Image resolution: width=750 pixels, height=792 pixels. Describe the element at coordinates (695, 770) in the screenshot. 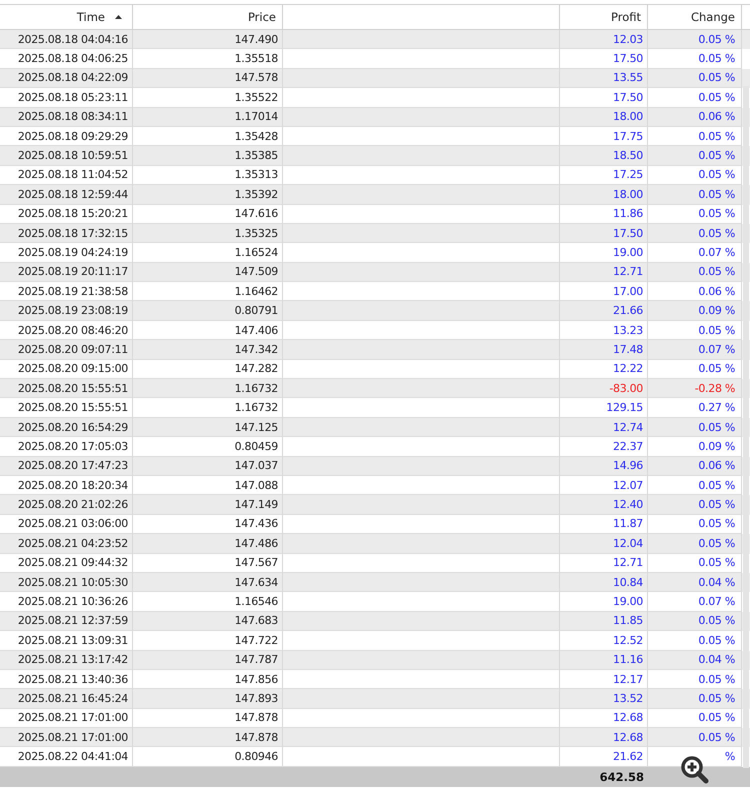

I see `zoom-in-icon` at that location.